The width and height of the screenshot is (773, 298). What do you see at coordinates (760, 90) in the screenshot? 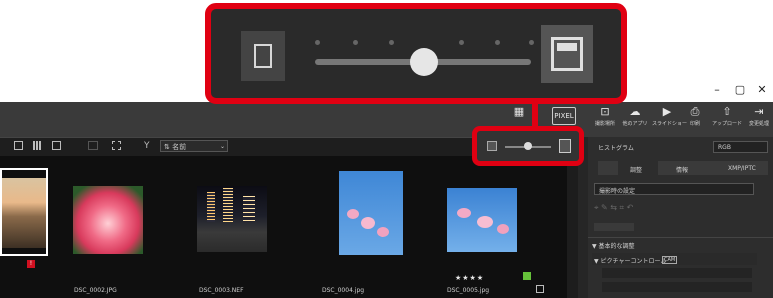
I see `close-button: ✕` at bounding box center [760, 90].